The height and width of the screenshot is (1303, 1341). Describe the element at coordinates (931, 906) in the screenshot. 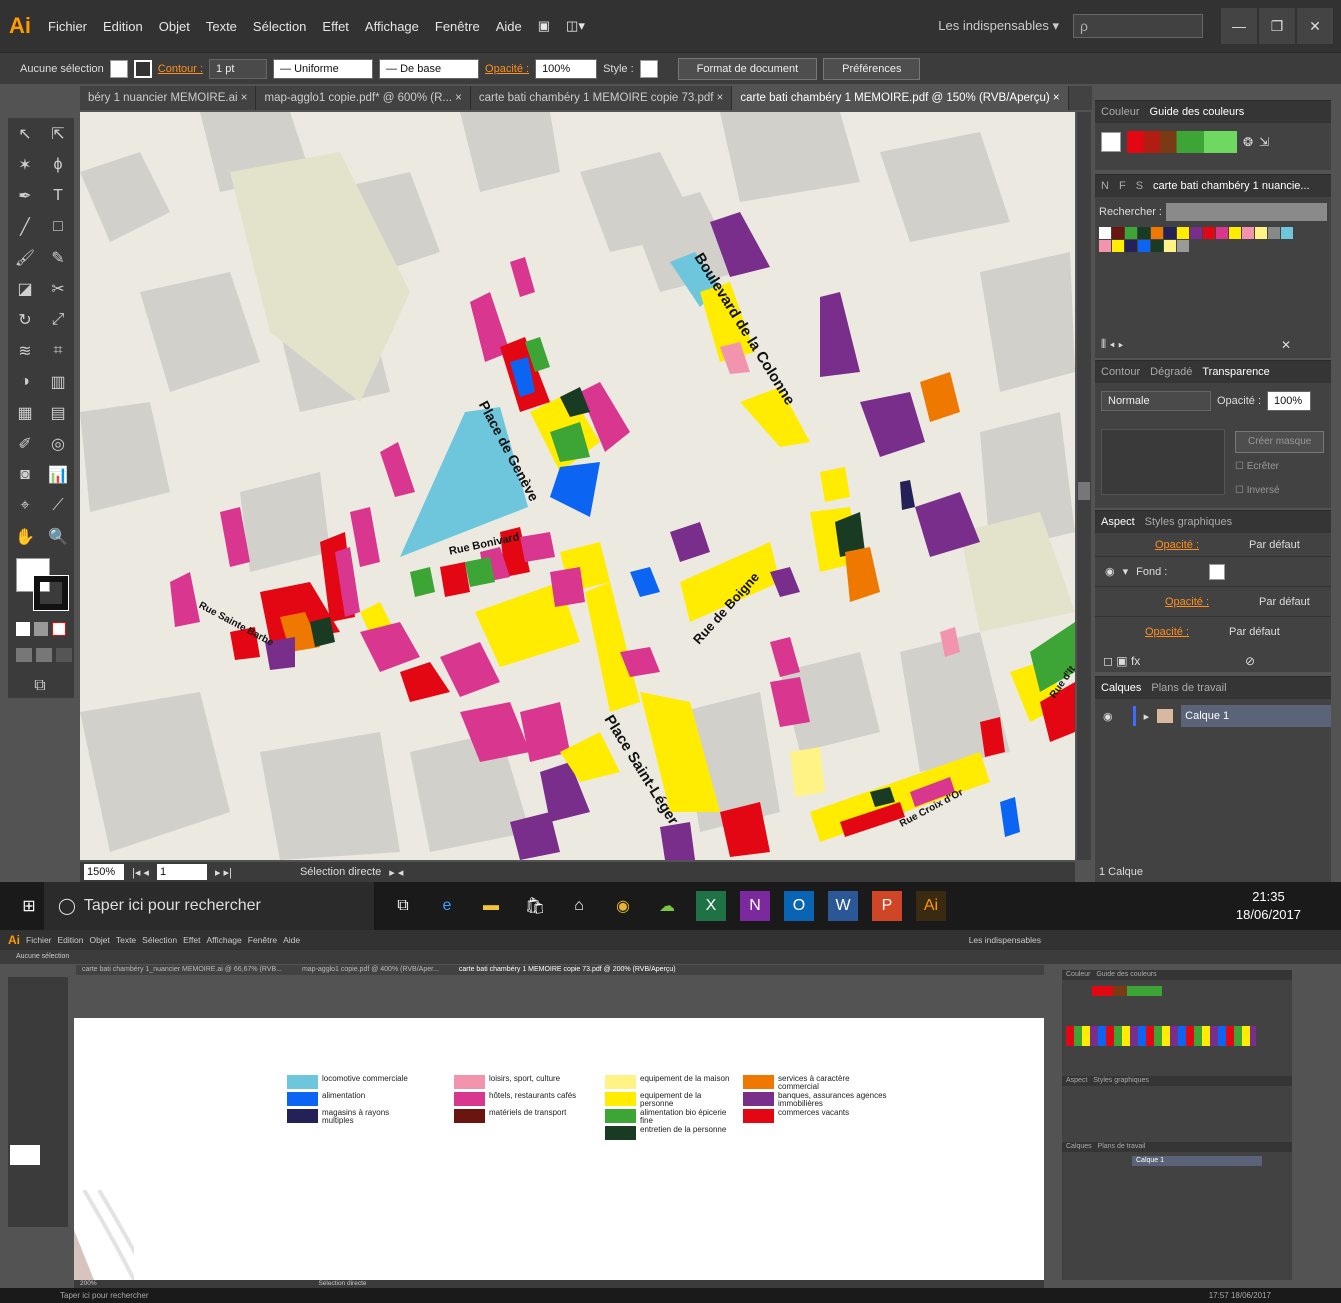

I see `illustrator-taskbar-icon: Ai` at that location.